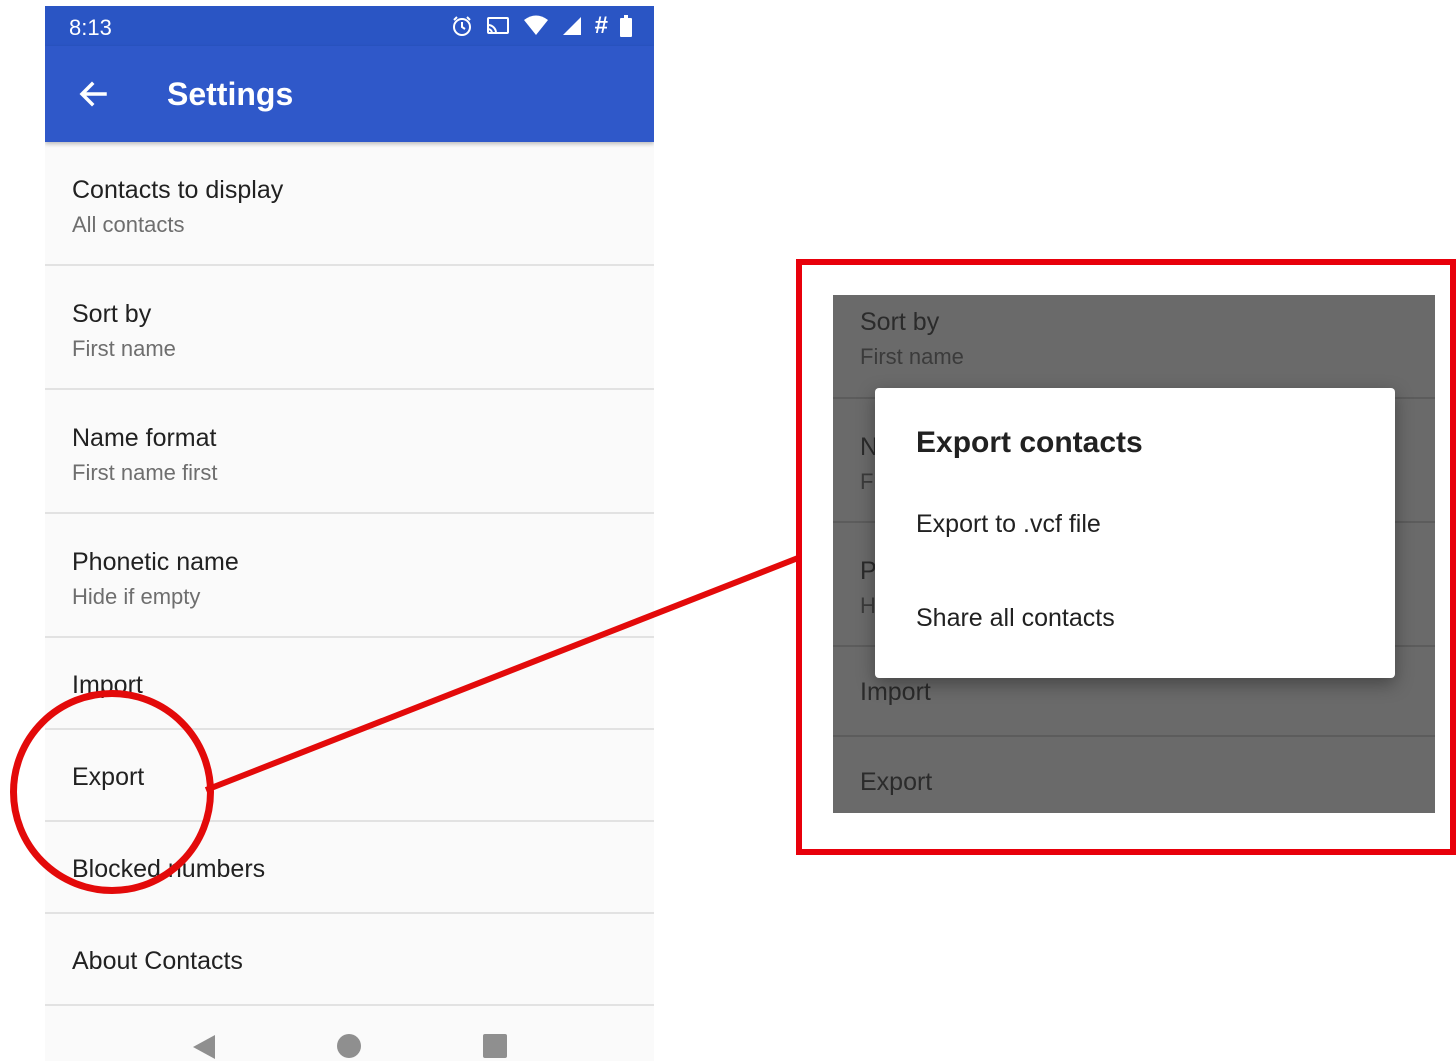 The image size is (1456, 1061). Describe the element at coordinates (497, 25) in the screenshot. I see `cast-icon` at that location.